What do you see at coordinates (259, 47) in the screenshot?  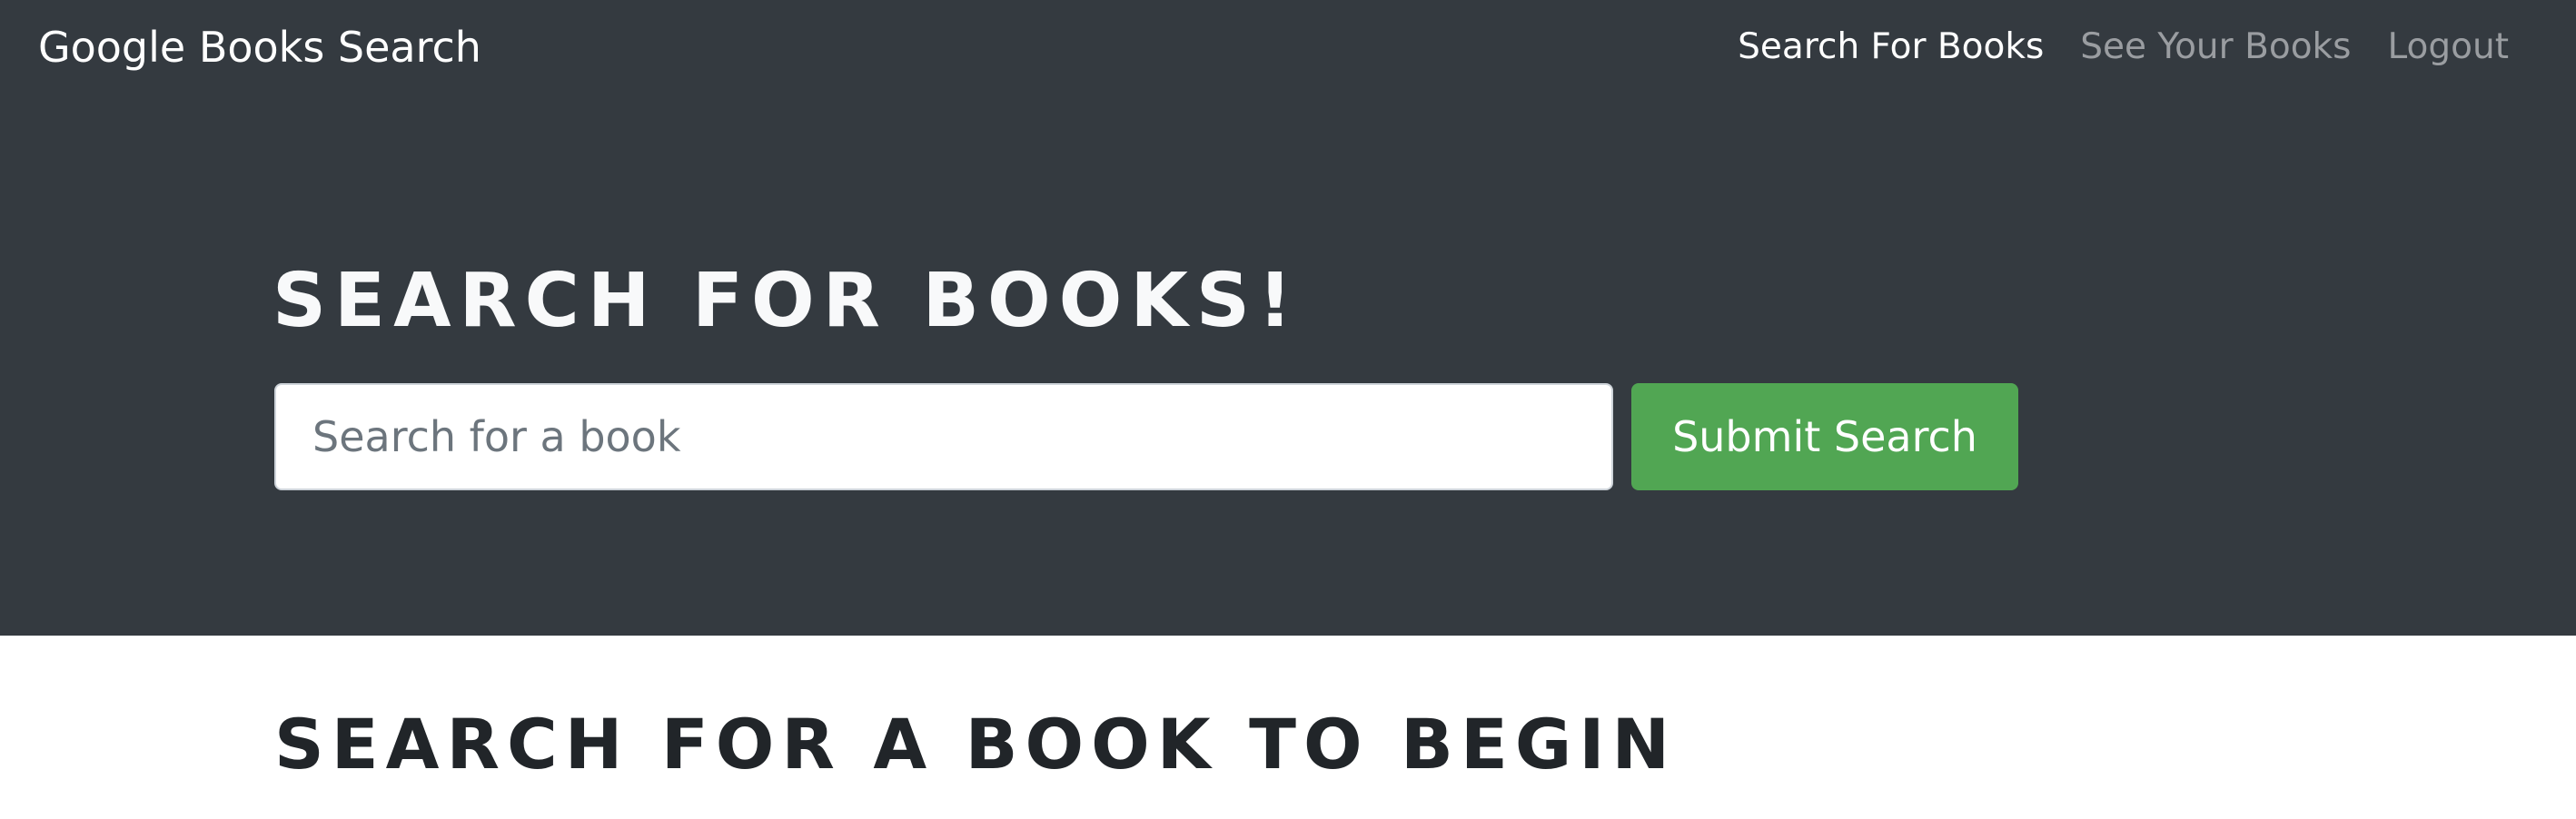 I see `brand-link: Google Books Search` at bounding box center [259, 47].